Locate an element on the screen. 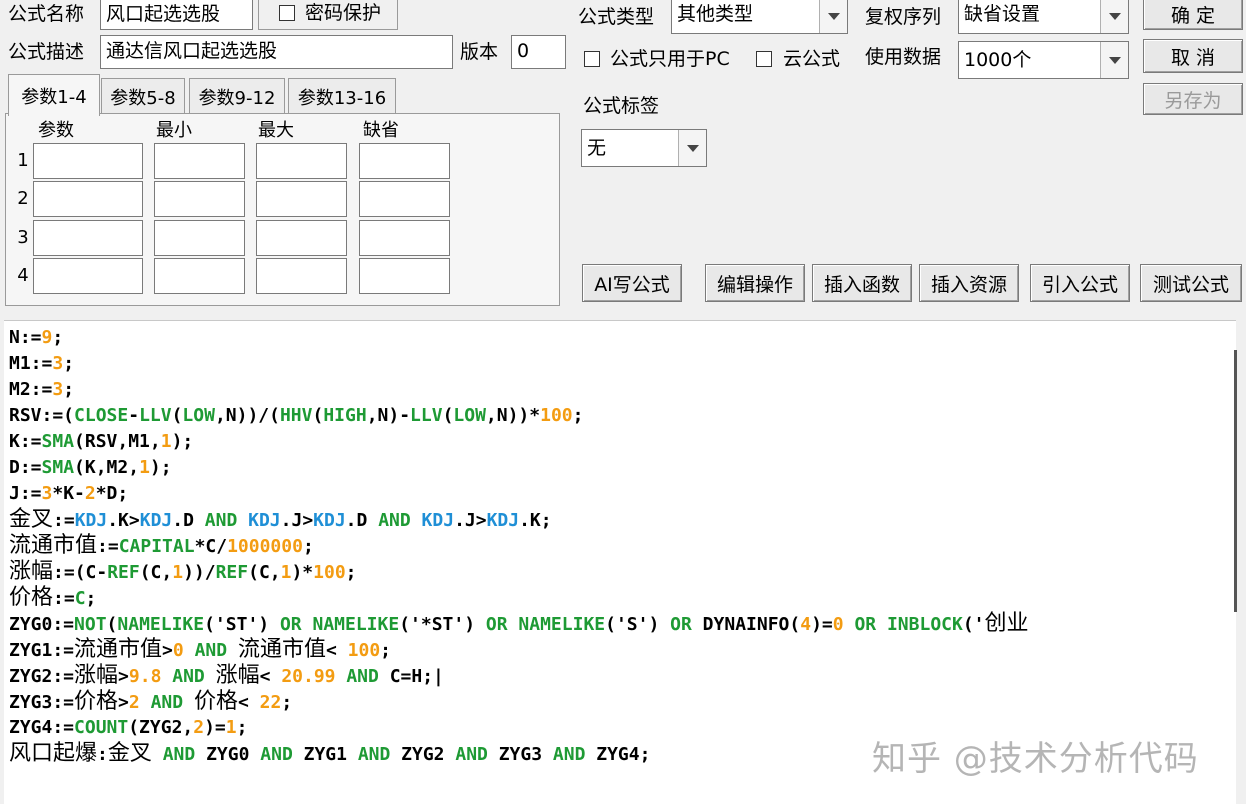  code-token: 100 is located at coordinates (364, 650).